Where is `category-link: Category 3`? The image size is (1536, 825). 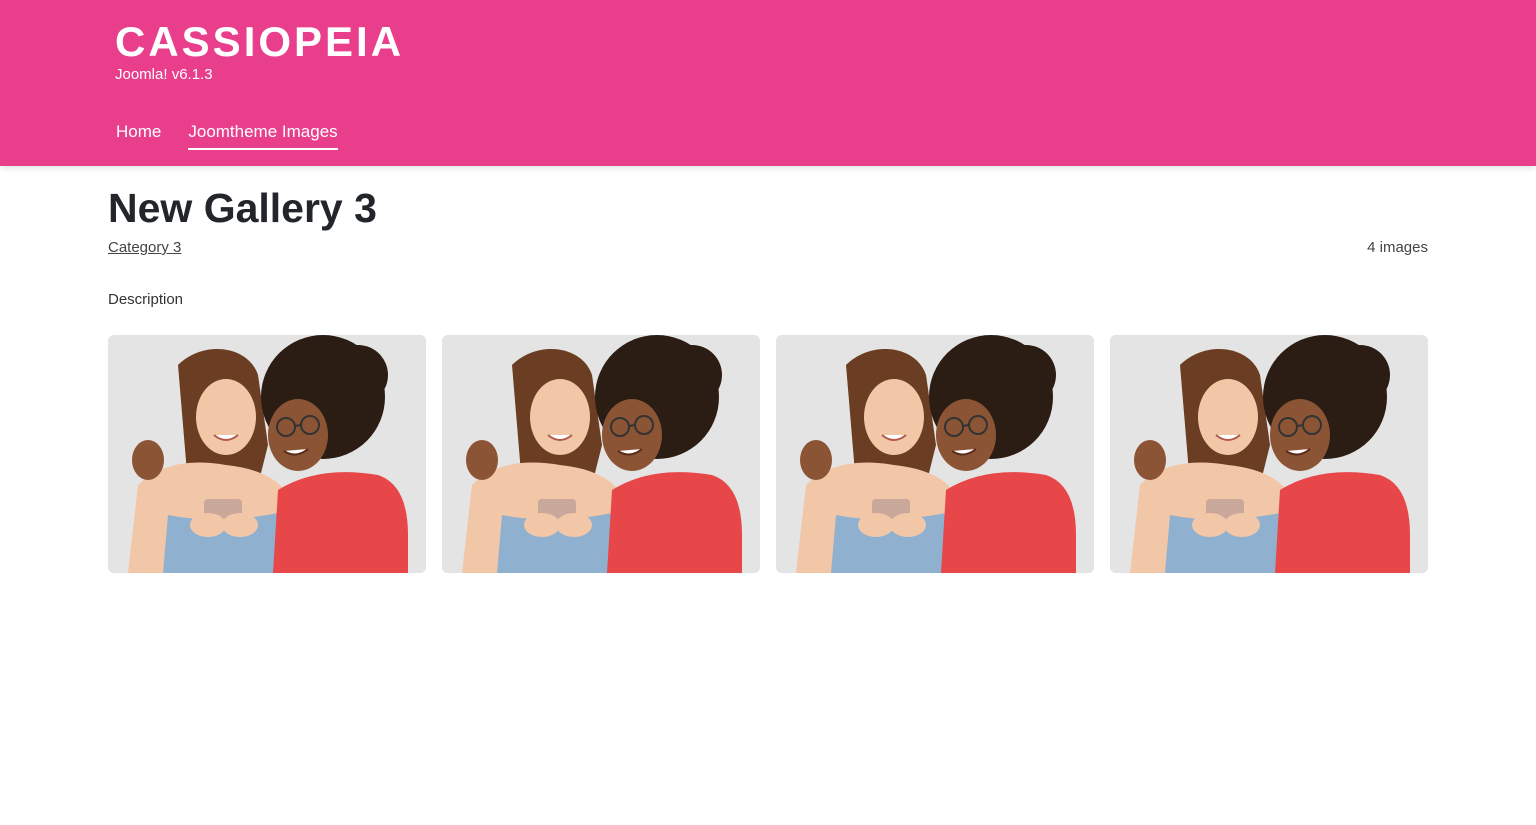 category-link: Category 3 is located at coordinates (144, 248).